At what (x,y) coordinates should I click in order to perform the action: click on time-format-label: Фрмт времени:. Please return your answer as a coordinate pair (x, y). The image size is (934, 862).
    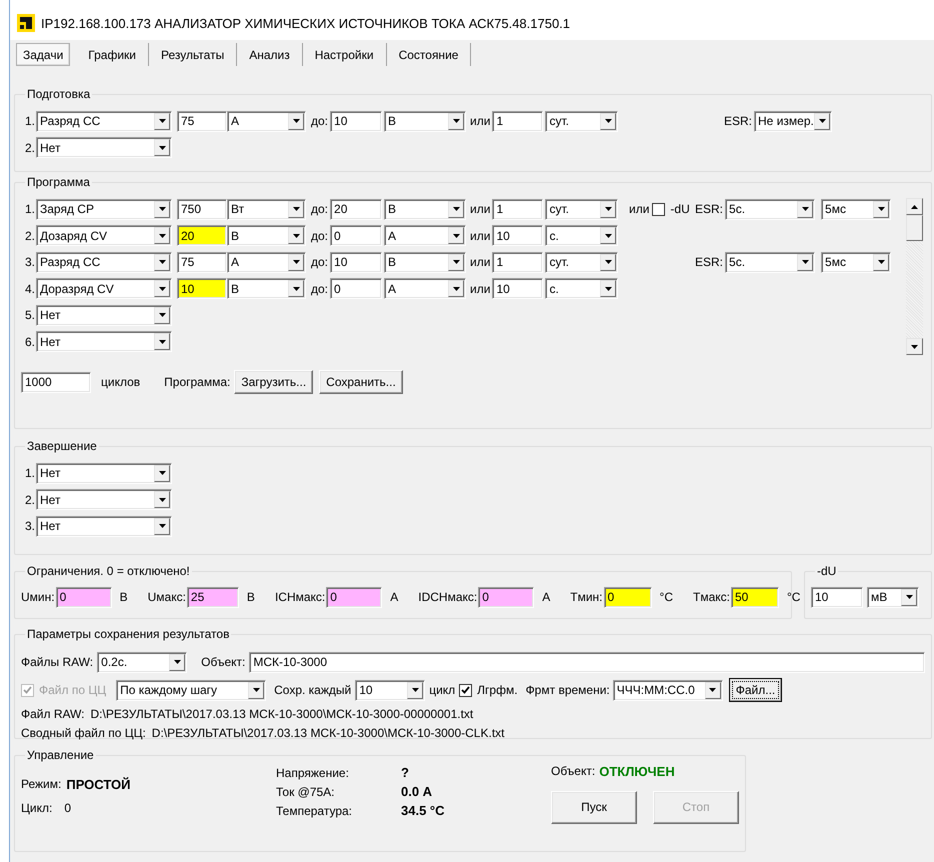
    Looking at the image, I should click on (568, 690).